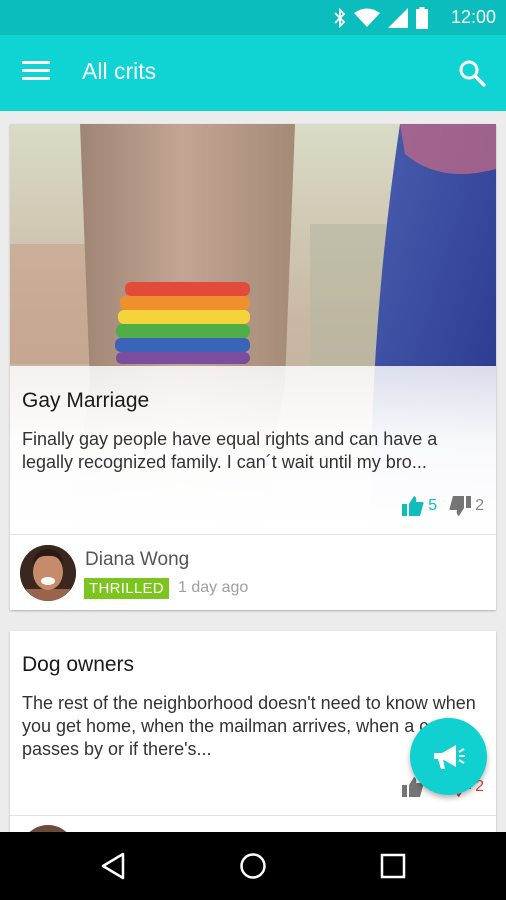 The height and width of the screenshot is (900, 506). What do you see at coordinates (119, 71) in the screenshot?
I see `page-title: All crits` at bounding box center [119, 71].